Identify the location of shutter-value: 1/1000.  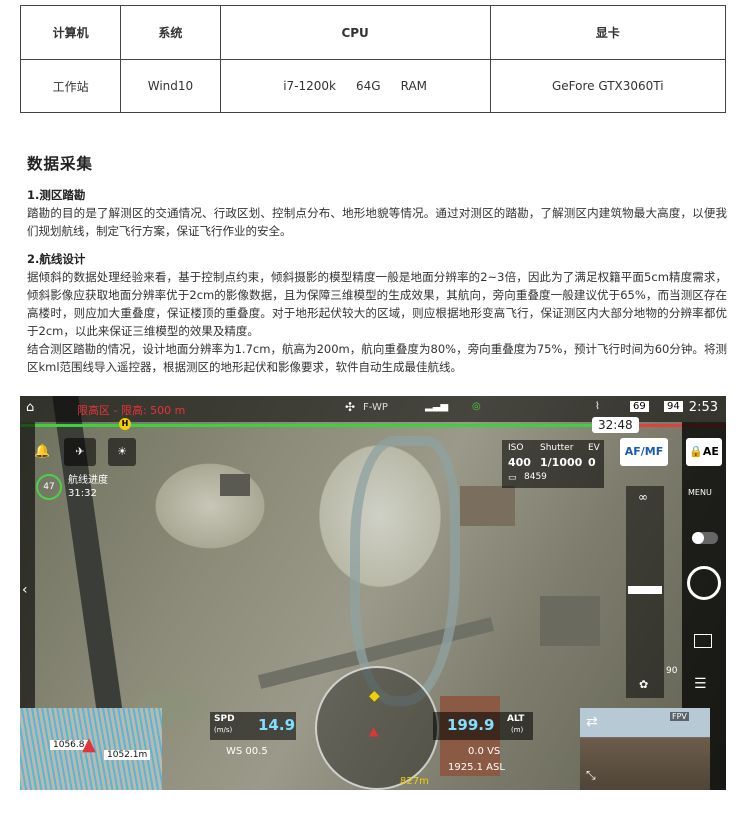
(561, 462).